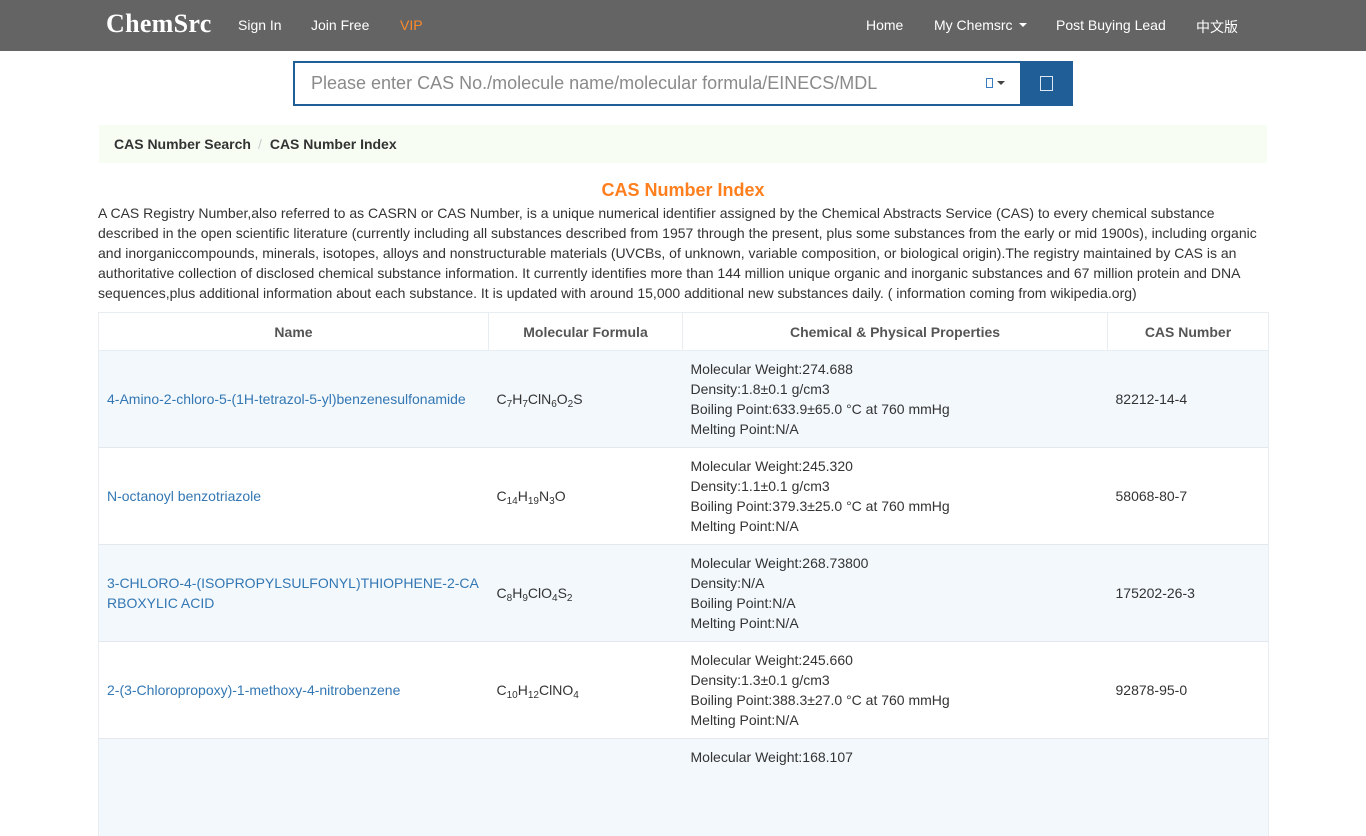  I want to click on sign-in-link: Sign In, so click(260, 25).